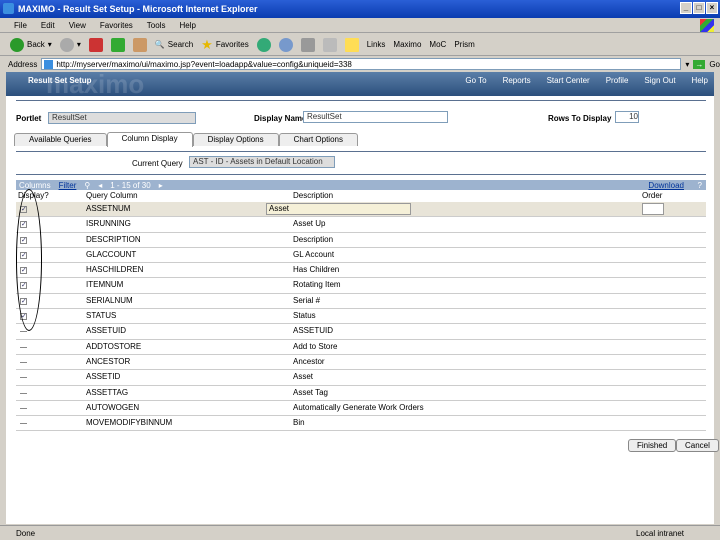  What do you see at coordinates (159, 44) in the screenshot?
I see `search-icon: 🔍` at bounding box center [159, 44].